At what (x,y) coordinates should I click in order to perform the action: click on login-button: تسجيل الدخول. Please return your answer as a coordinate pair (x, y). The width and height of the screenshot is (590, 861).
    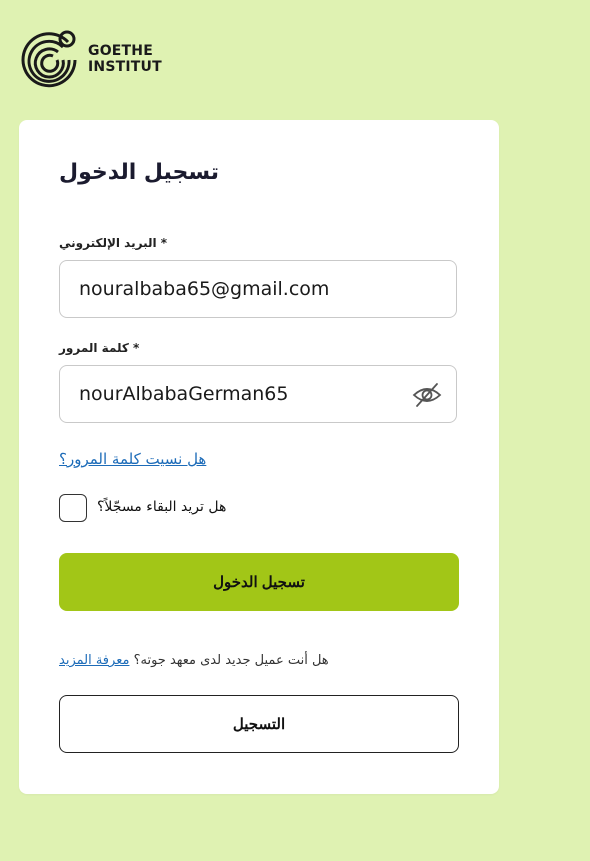
    Looking at the image, I should click on (259, 582).